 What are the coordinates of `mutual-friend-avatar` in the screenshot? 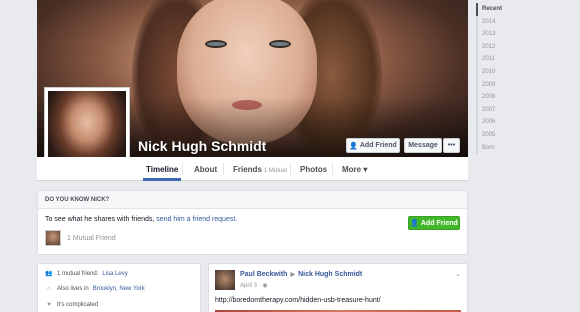 It's located at (53, 238).